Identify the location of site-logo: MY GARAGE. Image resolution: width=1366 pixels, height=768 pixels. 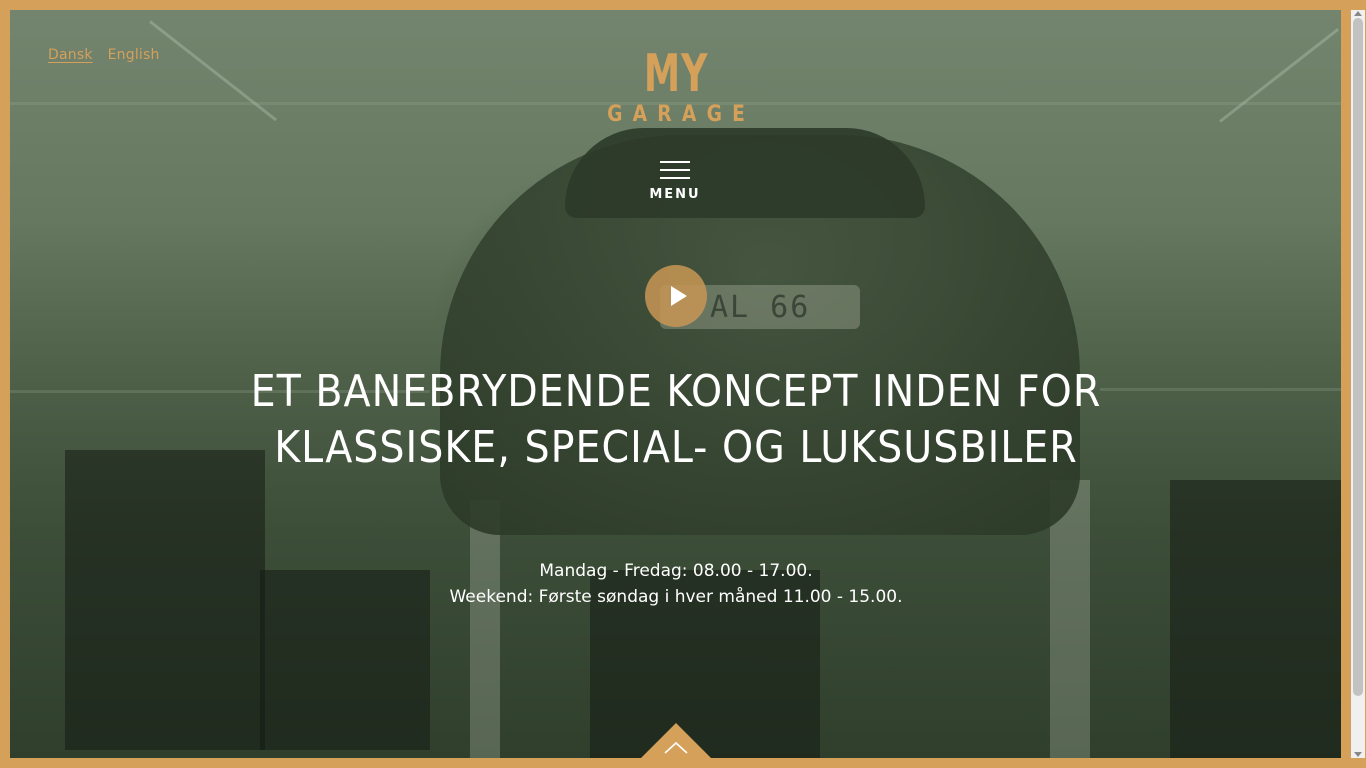
(676, 88).